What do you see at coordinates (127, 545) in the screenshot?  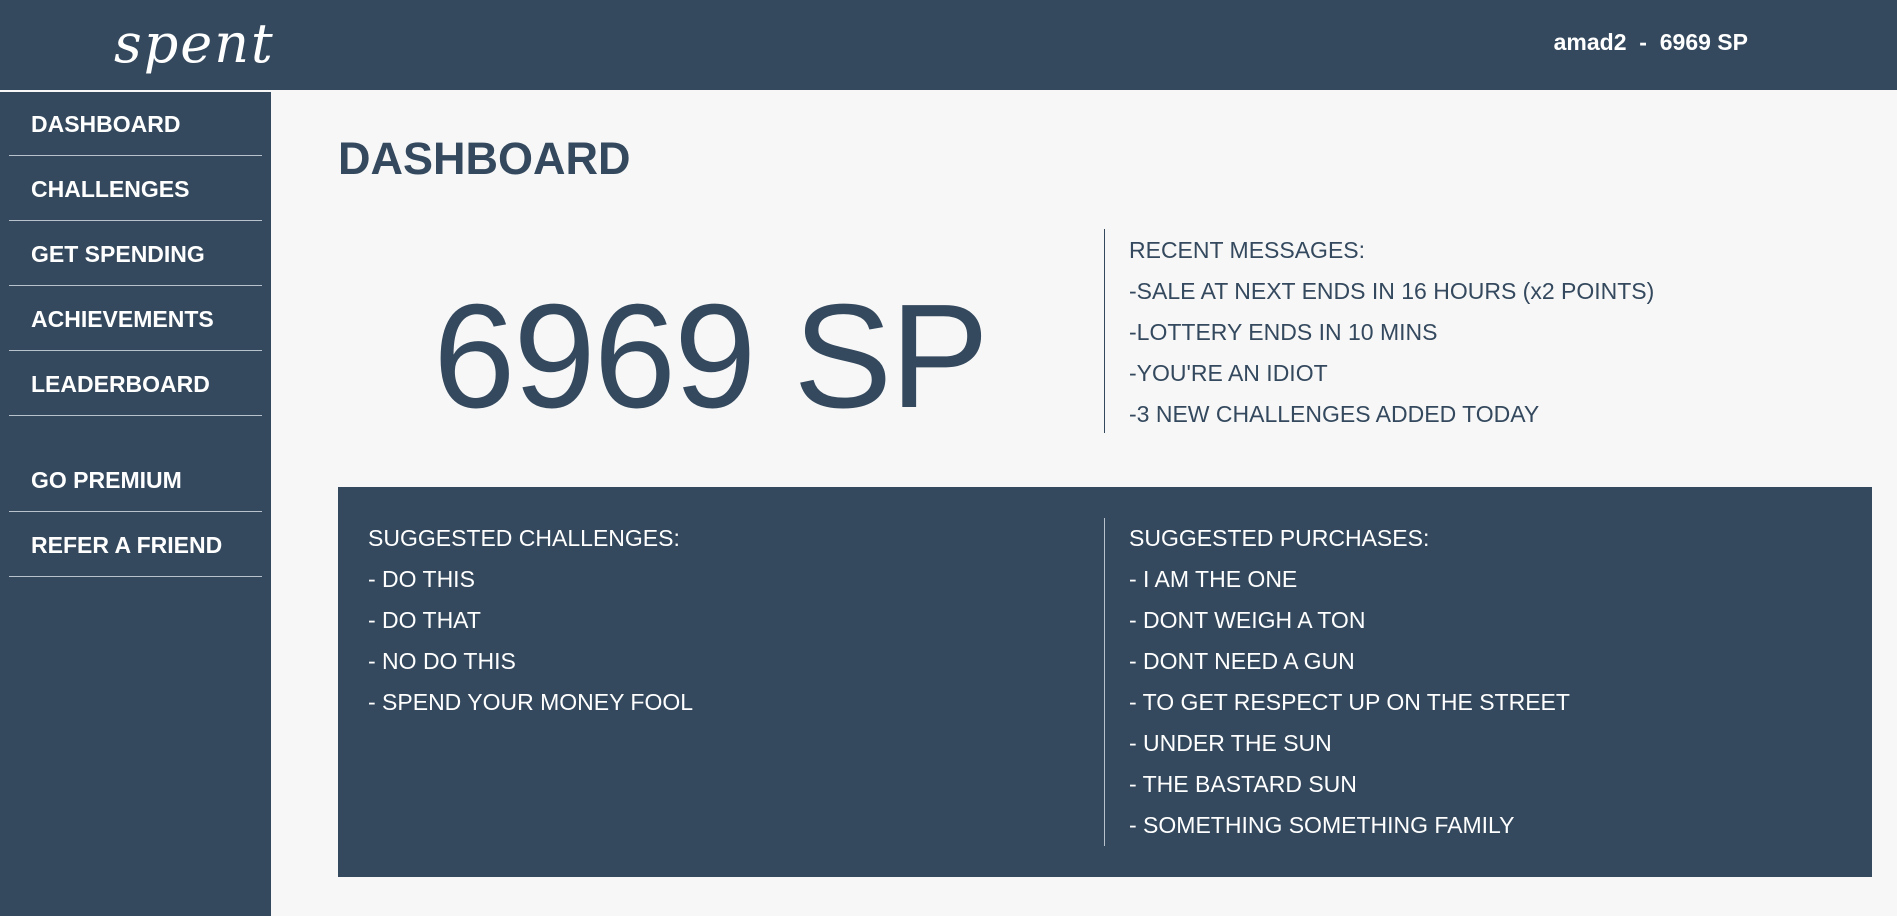 I see `sidebar-item-label: REFER A FRIEND` at bounding box center [127, 545].